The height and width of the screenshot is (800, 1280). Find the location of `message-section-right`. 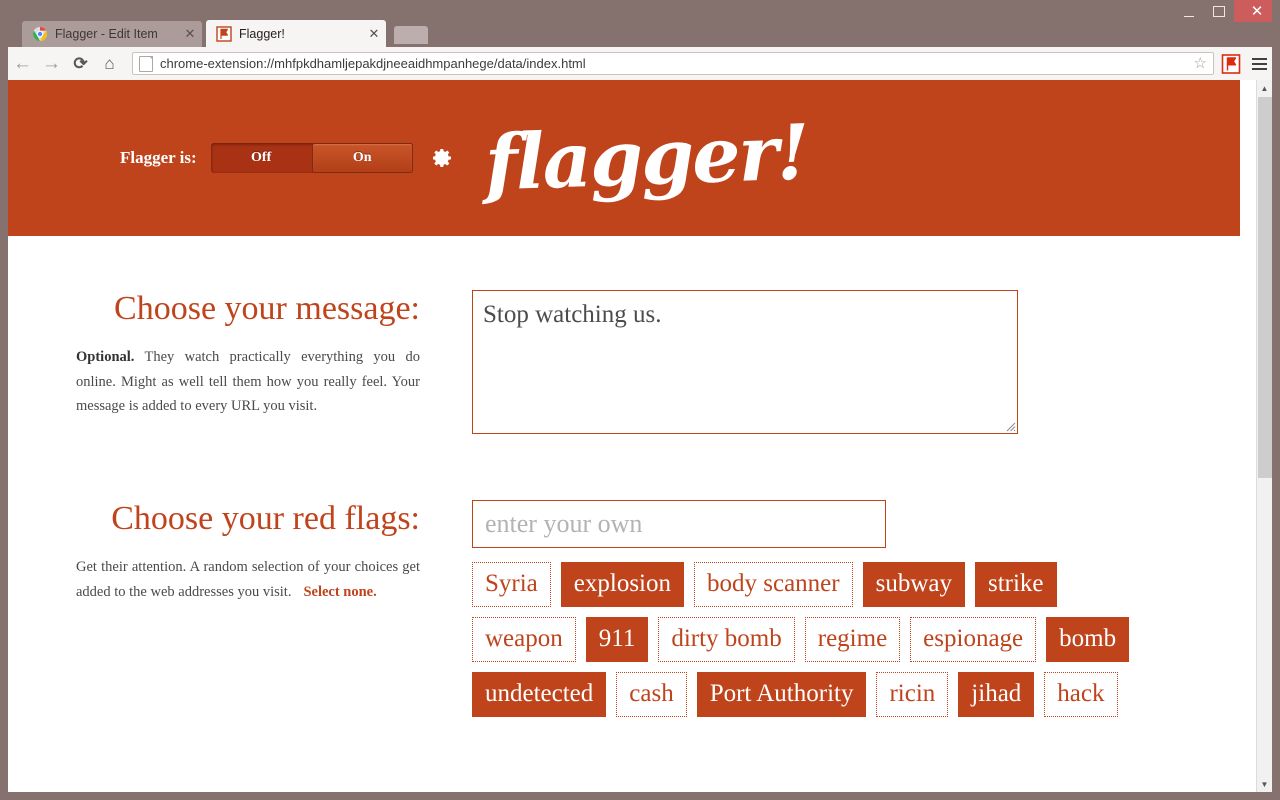

message-section-right is located at coordinates (834, 362).